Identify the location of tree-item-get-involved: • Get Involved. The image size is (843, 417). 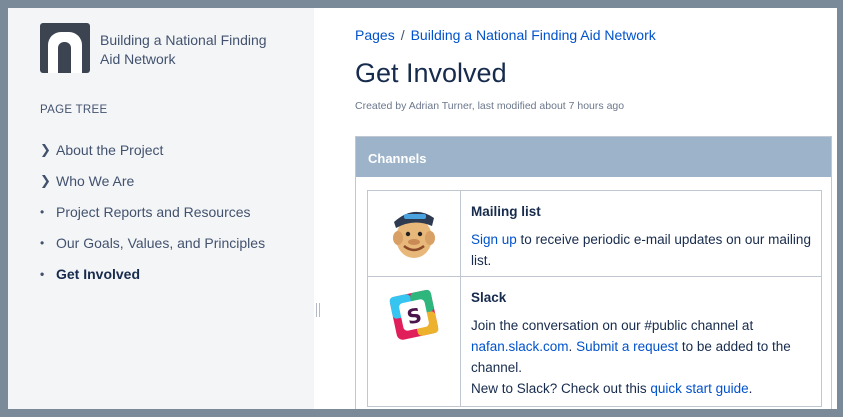
(152, 273).